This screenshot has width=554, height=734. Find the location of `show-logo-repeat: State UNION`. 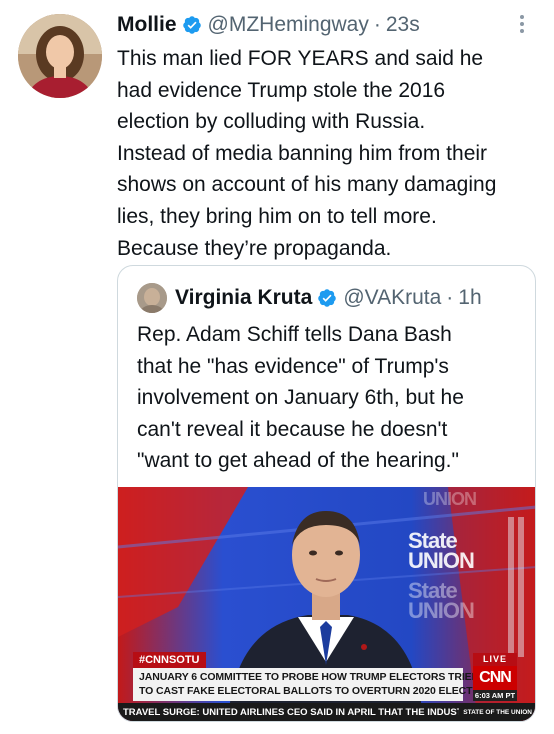

show-logo-repeat: State UNION is located at coordinates (441, 601).